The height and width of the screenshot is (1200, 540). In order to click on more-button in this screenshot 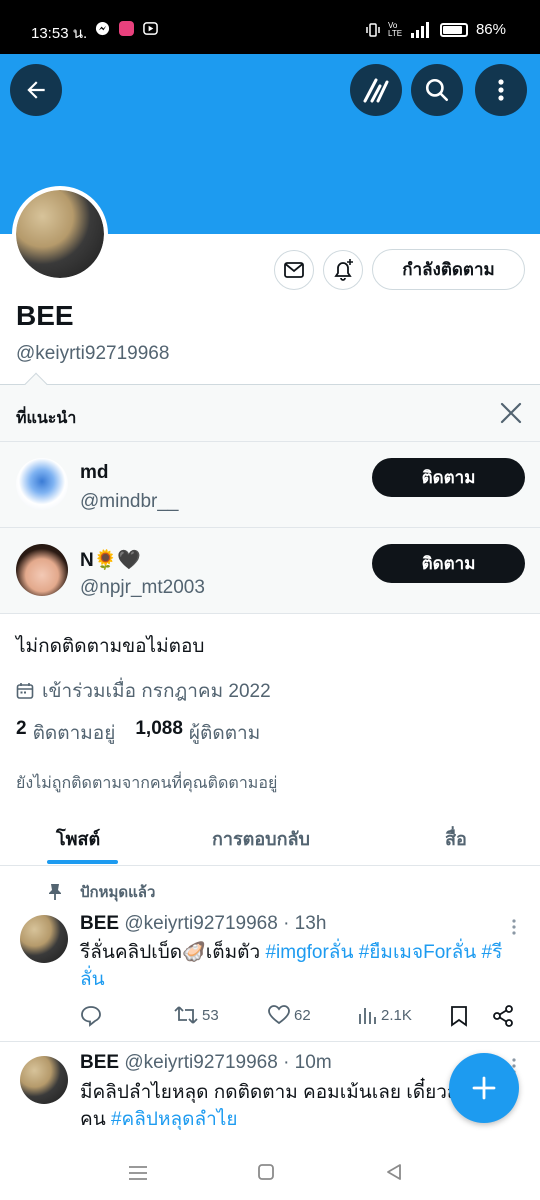, I will do `click(501, 90)`.